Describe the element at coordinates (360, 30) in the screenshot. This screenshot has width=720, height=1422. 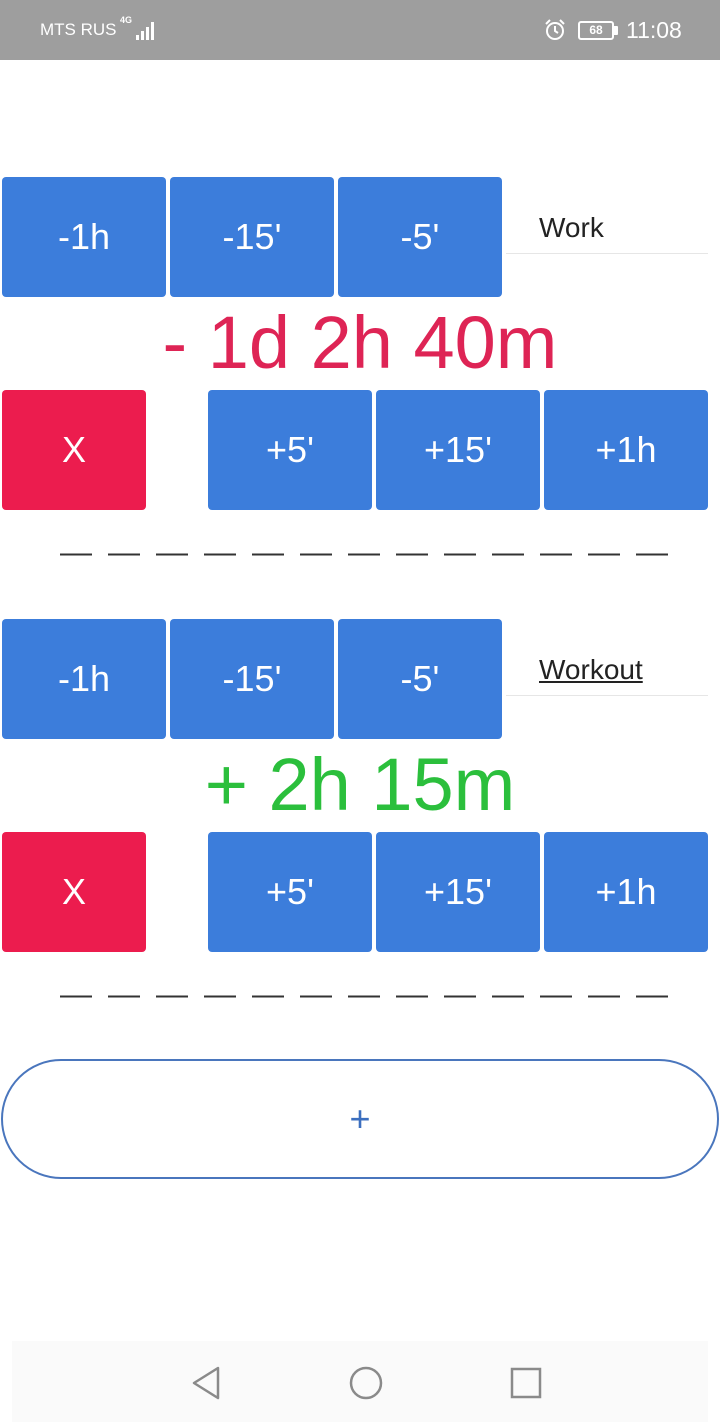
I see `status-bar: MTS RUS 4G 68 11:08` at that location.